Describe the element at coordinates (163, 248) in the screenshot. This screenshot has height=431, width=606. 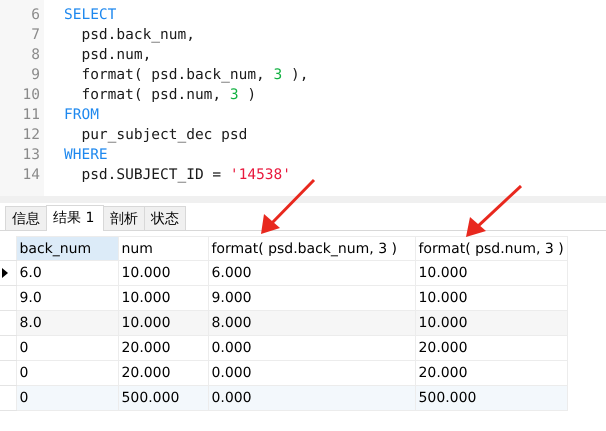
I see `column-header: num` at that location.